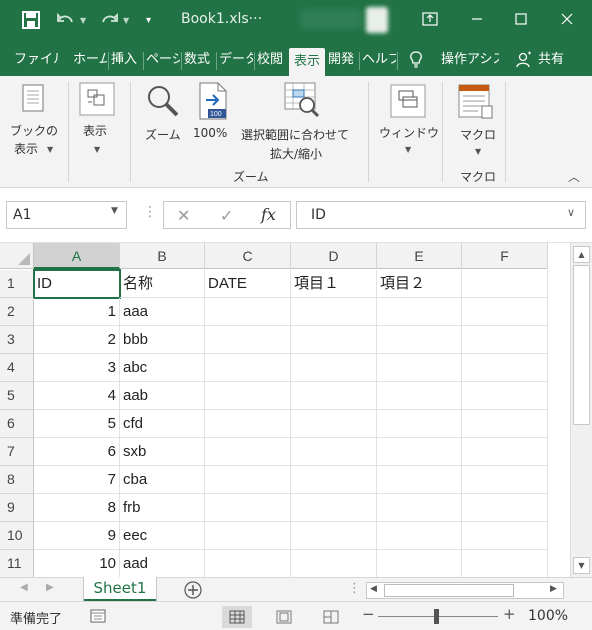 This screenshot has width=592, height=630. Describe the element at coordinates (17, 480) in the screenshot. I see `row-header-8: 8` at that location.